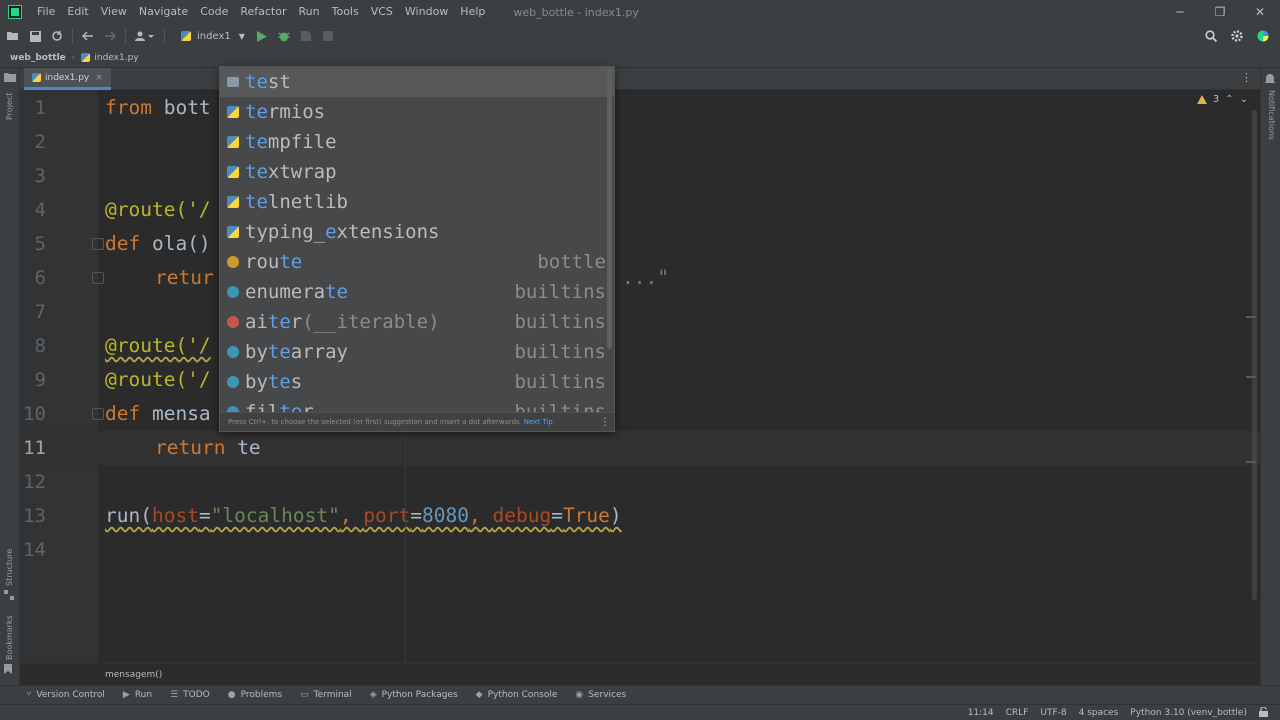  What do you see at coordinates (1271, 80) in the screenshot?
I see `bell-icon` at bounding box center [1271, 80].